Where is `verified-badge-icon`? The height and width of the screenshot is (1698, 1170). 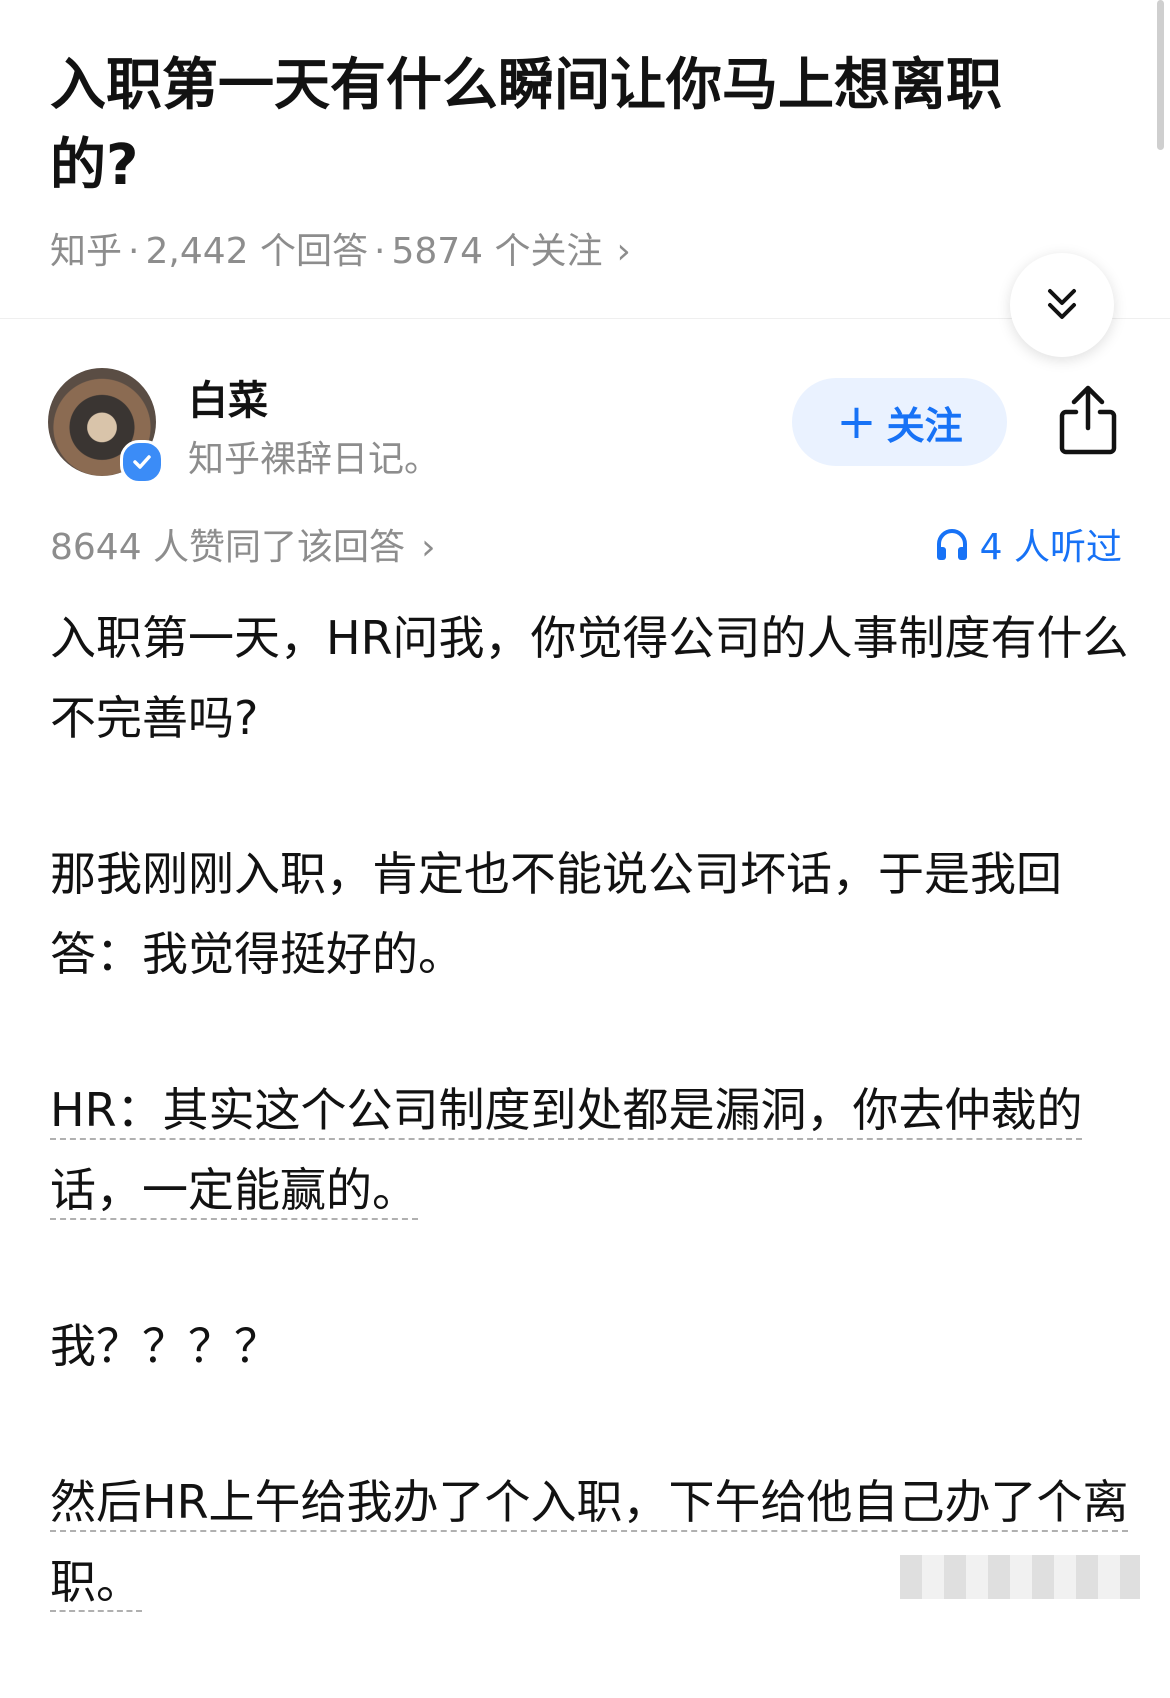 verified-badge-icon is located at coordinates (142, 462).